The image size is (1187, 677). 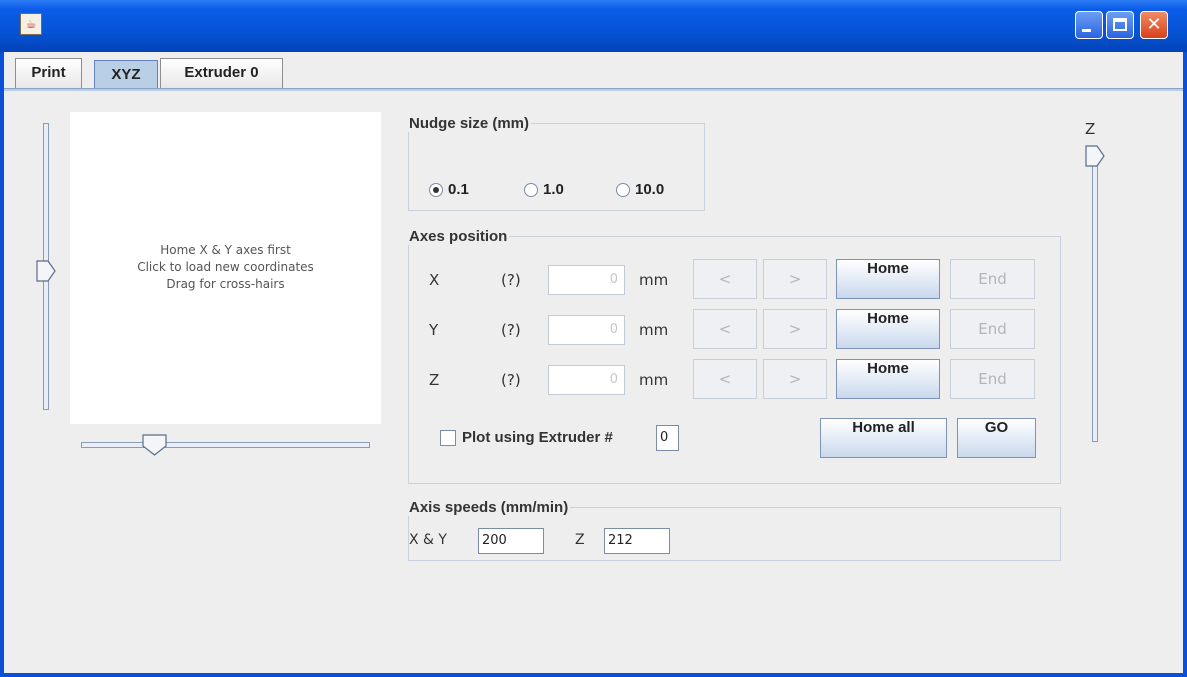 I want to click on y-position-field: 0, so click(x=586, y=330).